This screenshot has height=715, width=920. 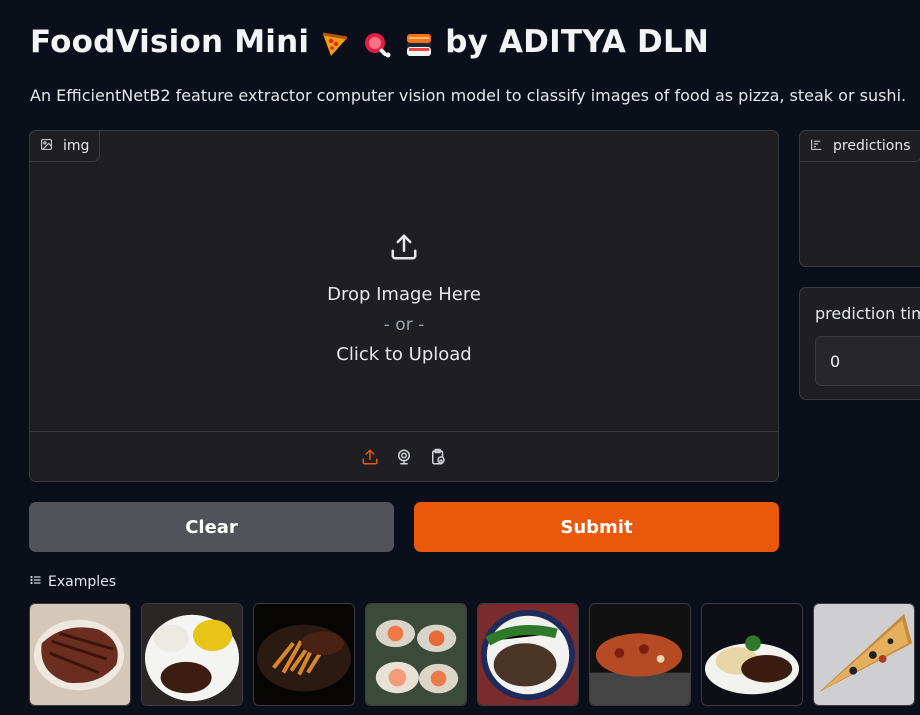 What do you see at coordinates (859, 198) in the screenshot?
I see `predictions-panel: predictions` at bounding box center [859, 198].